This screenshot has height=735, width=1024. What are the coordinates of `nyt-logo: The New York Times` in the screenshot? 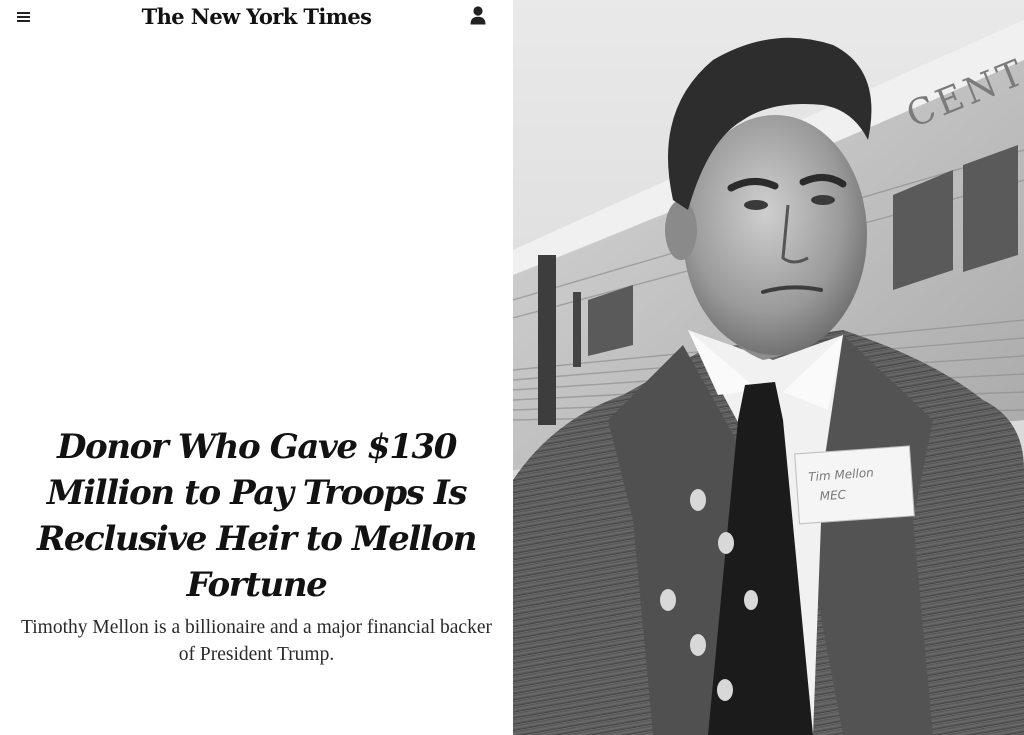 It's located at (256, 17).